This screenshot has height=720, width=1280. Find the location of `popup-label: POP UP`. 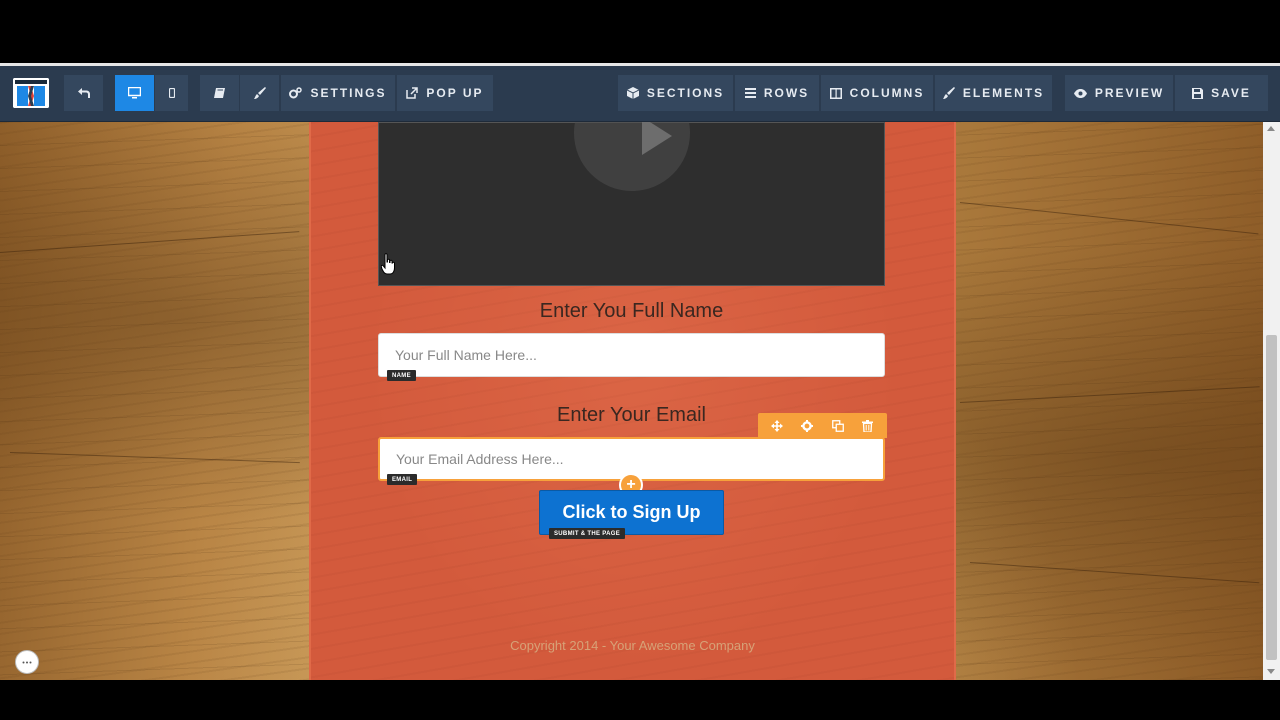

popup-label: POP UP is located at coordinates (455, 93).